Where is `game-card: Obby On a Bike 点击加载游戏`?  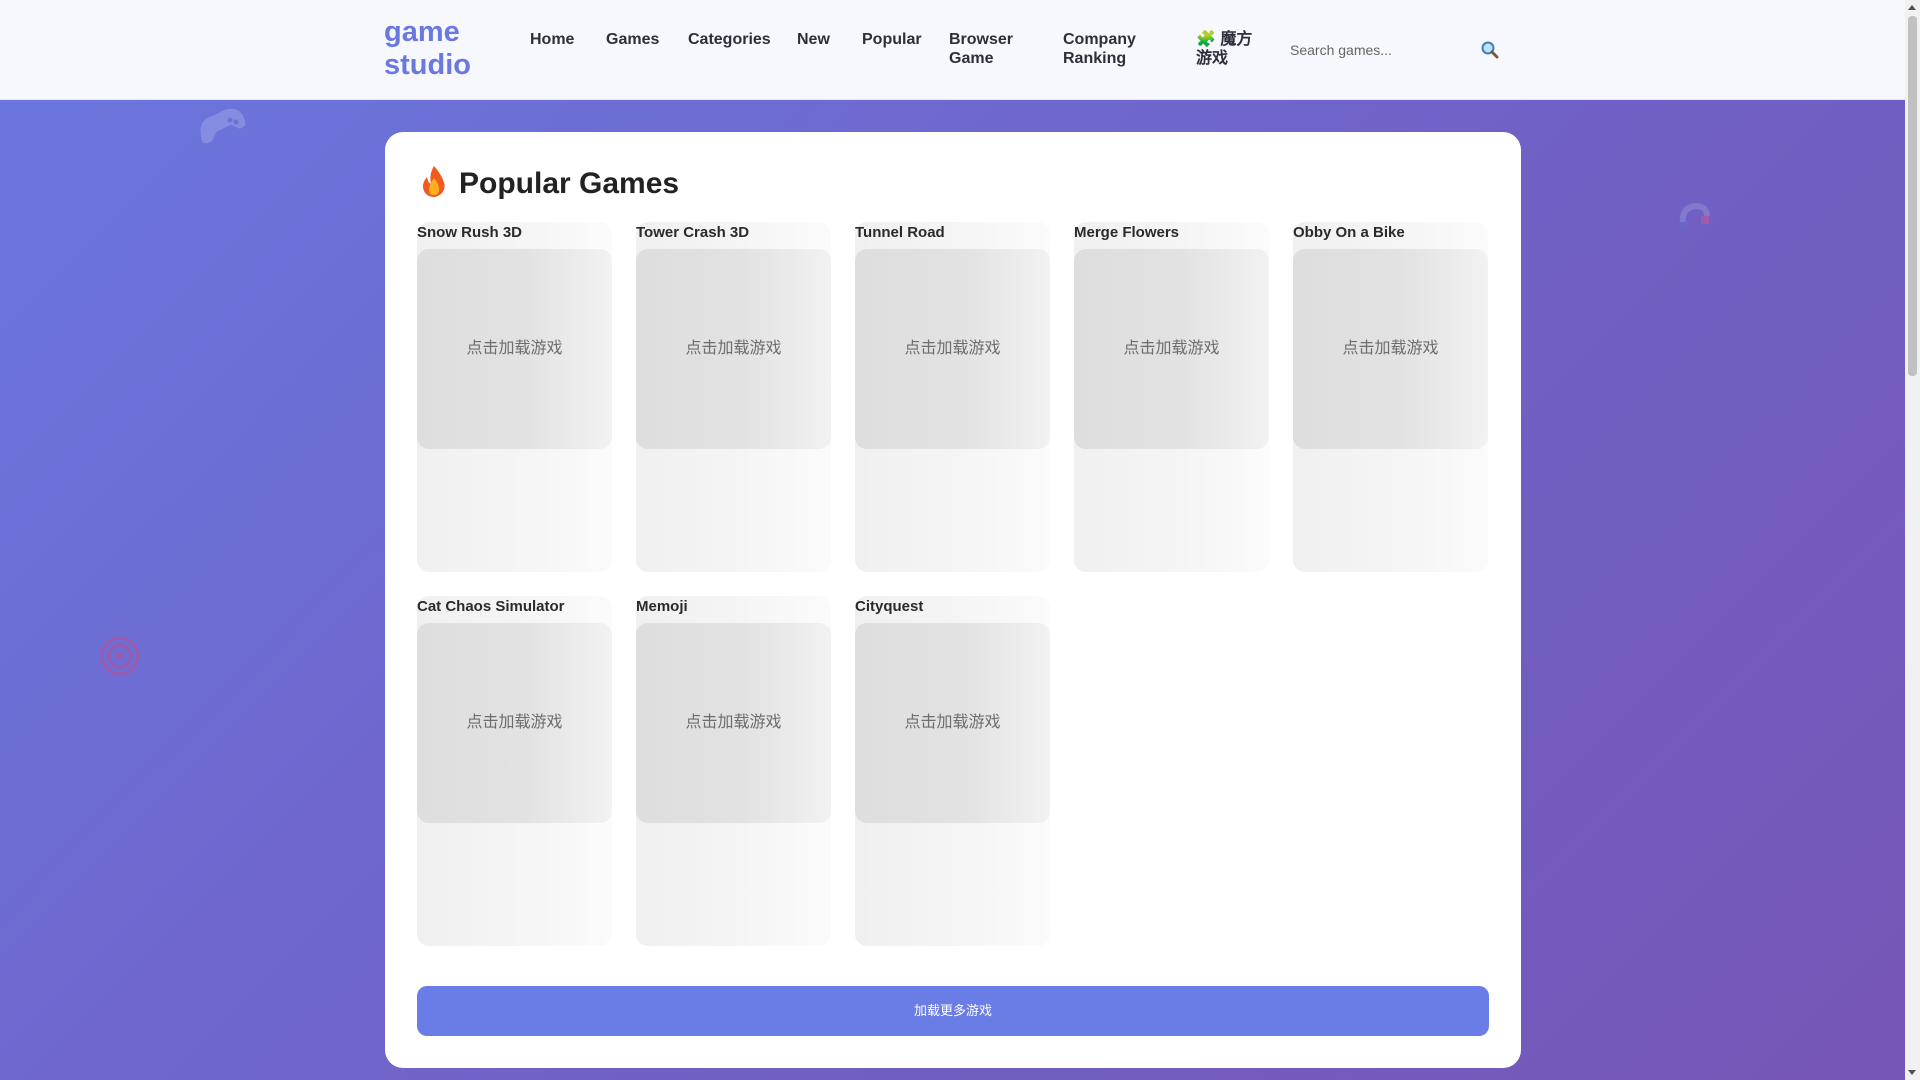 game-card: Obby On a Bike 点击加载游戏 is located at coordinates (1390, 397).